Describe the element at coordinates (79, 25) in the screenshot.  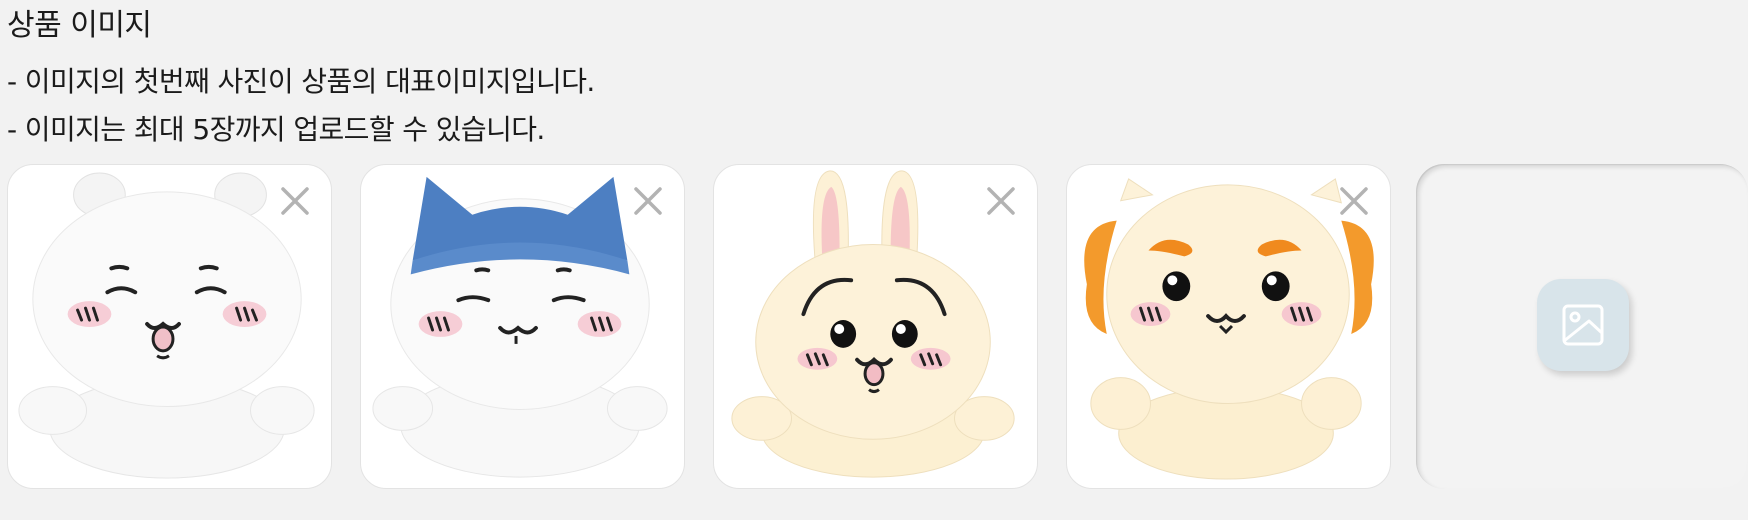
I see `section-title: 상품 이미지` at that location.